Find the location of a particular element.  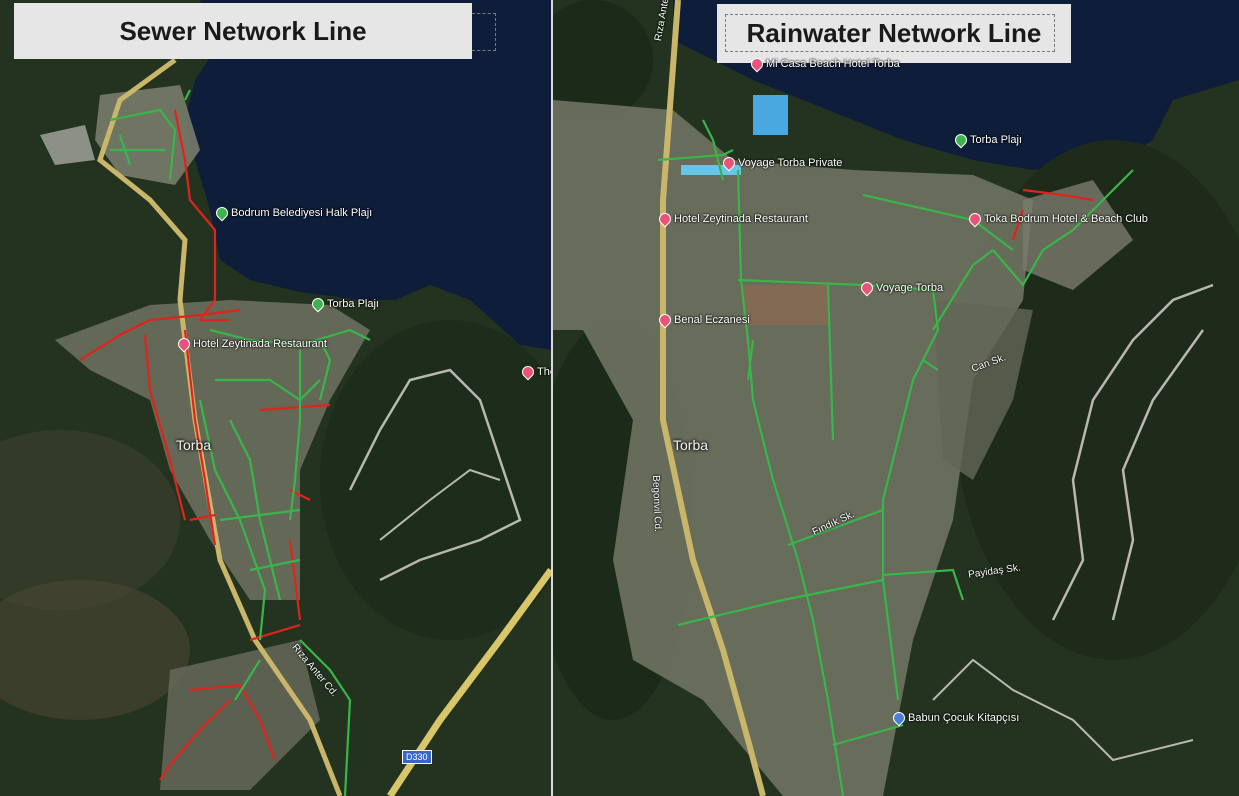

road-shield-d330: D330 is located at coordinates (417, 757).